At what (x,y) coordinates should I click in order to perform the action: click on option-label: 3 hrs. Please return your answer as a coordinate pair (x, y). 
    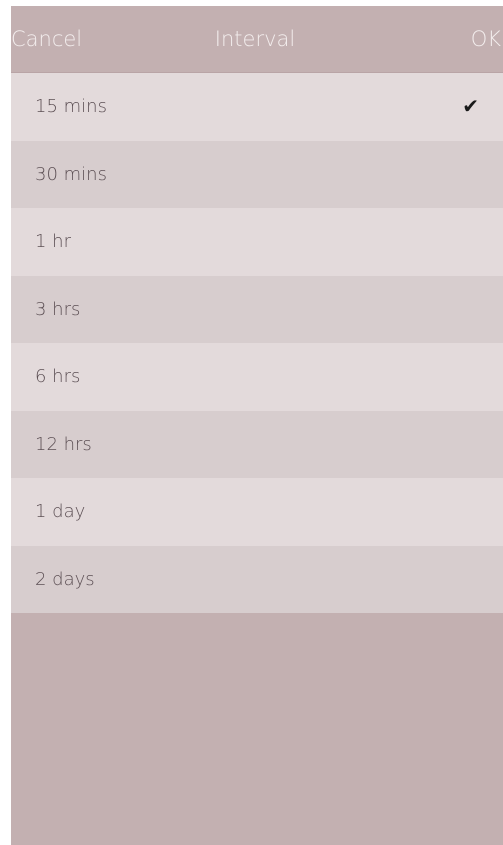
    Looking at the image, I should click on (58, 309).